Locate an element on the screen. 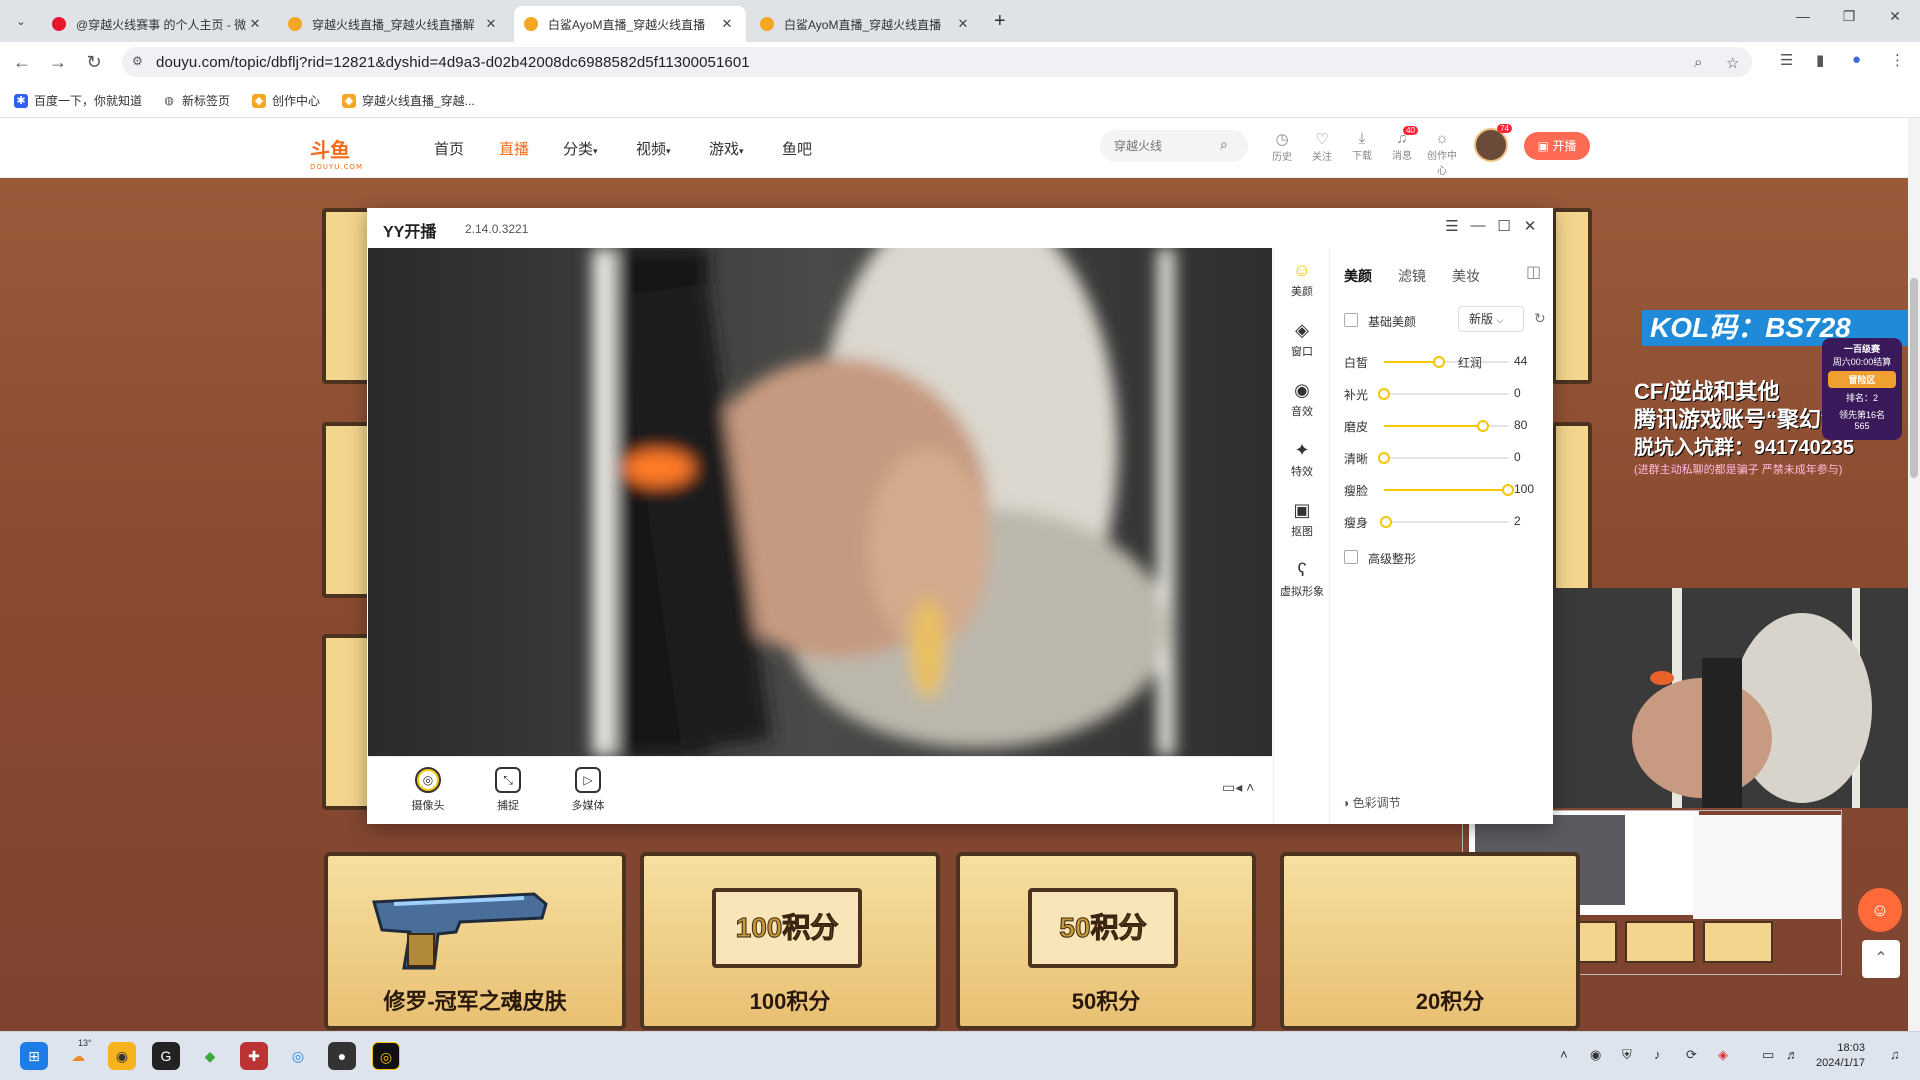 The height and width of the screenshot is (1080, 1920). microphone-icon: ♪ is located at coordinates (1657, 1054).